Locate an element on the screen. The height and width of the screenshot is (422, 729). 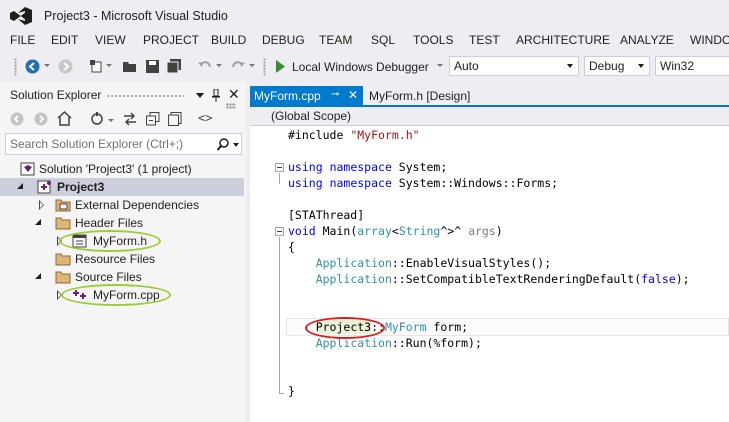
code-view-icon: <> is located at coordinates (205, 118).